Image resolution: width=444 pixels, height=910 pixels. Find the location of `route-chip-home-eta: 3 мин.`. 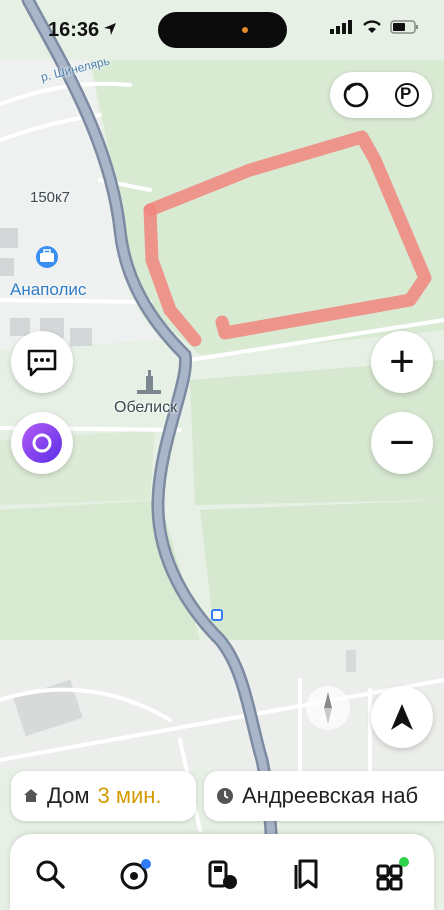

route-chip-home-eta: 3 мин. is located at coordinates (129, 795).